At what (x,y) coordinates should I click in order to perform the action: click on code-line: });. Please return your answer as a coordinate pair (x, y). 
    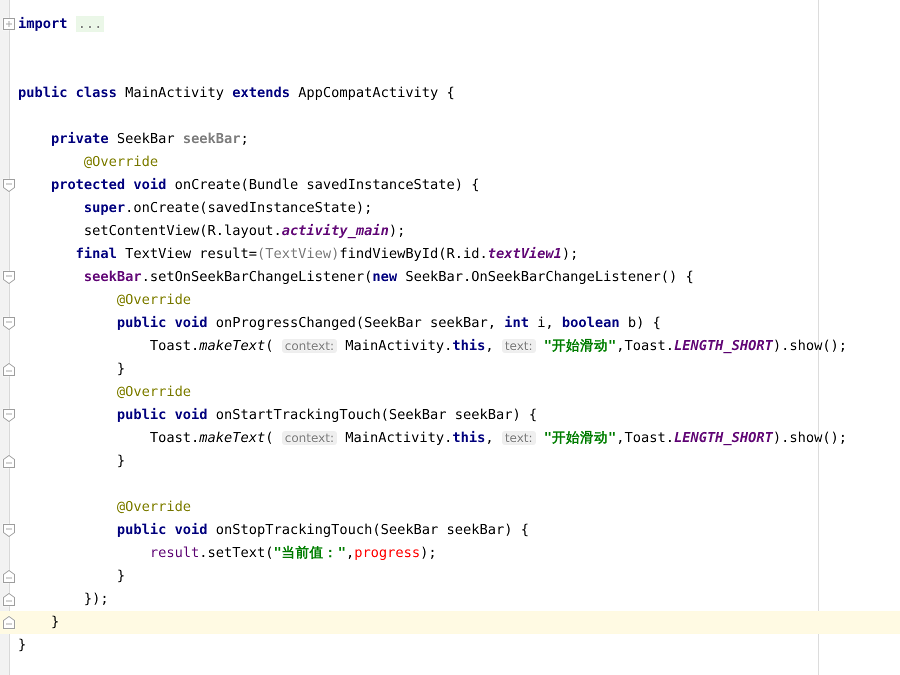
    Looking at the image, I should click on (95, 599).